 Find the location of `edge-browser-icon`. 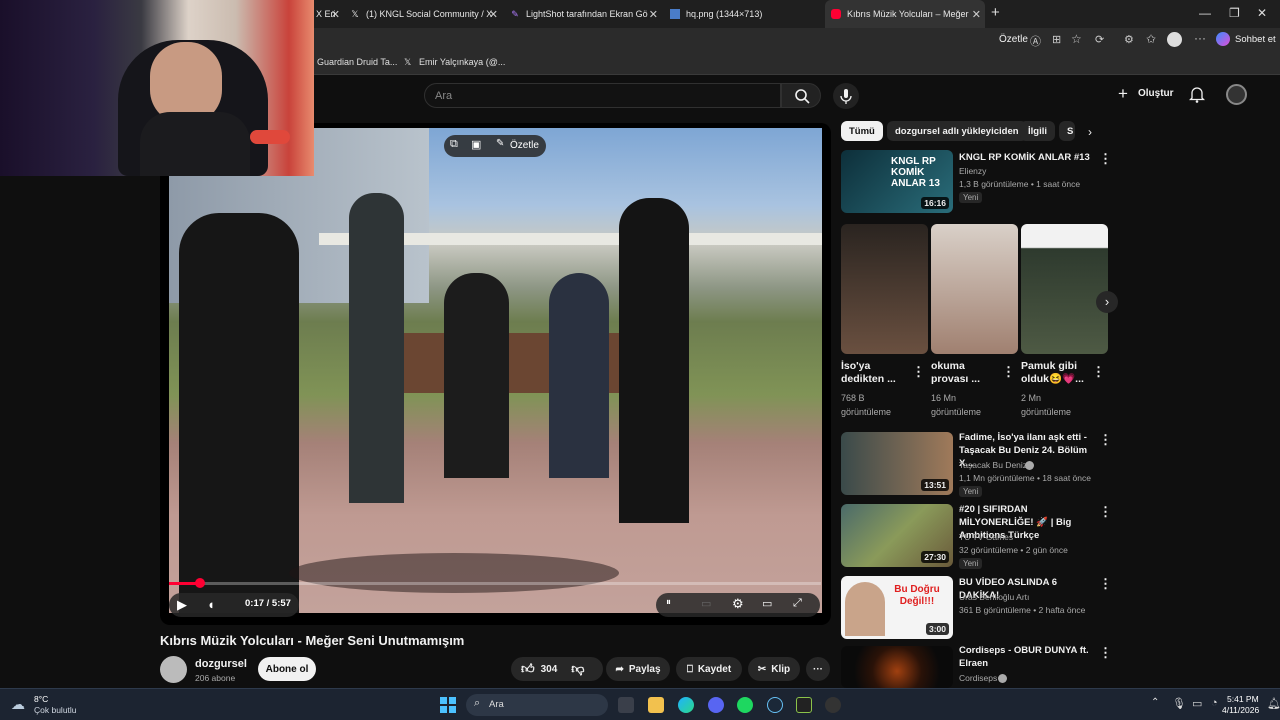

edge-browser-icon is located at coordinates (686, 705).